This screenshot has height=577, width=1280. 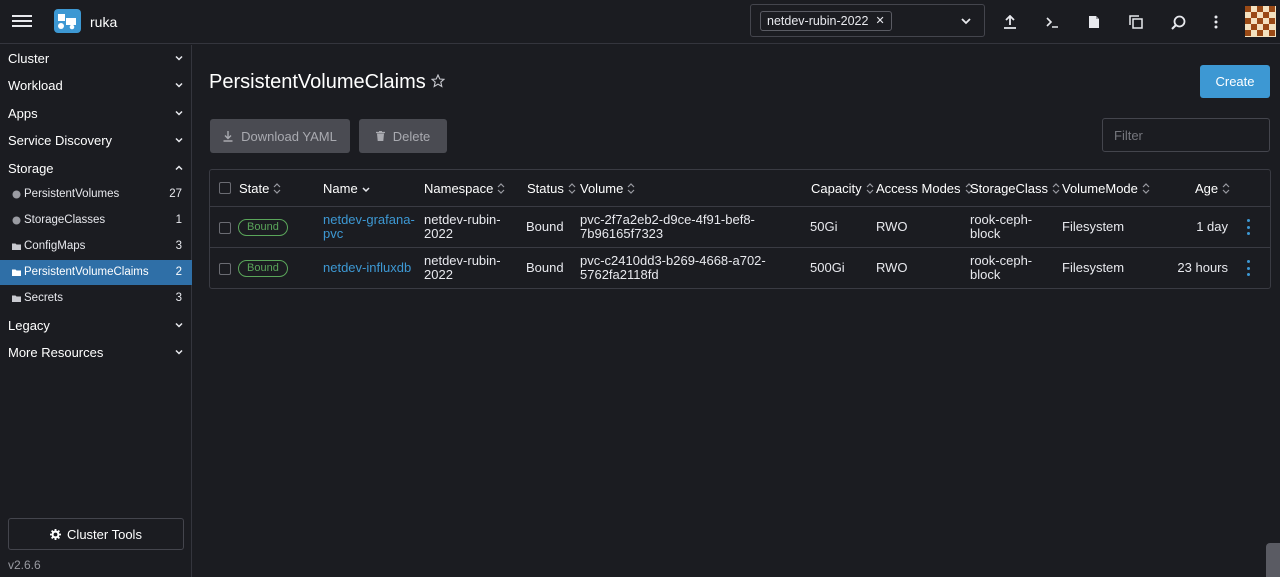 I want to click on namespace-chip: netdev-rubin-2022 ✕, so click(x=826, y=21).